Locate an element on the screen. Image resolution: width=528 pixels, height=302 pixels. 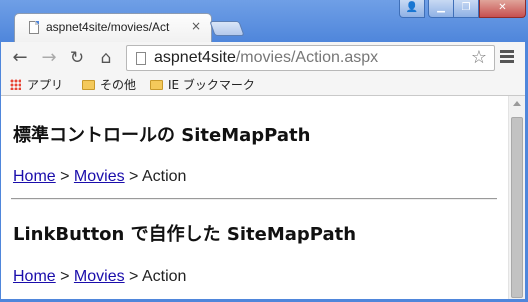
divider is located at coordinates (254, 199).